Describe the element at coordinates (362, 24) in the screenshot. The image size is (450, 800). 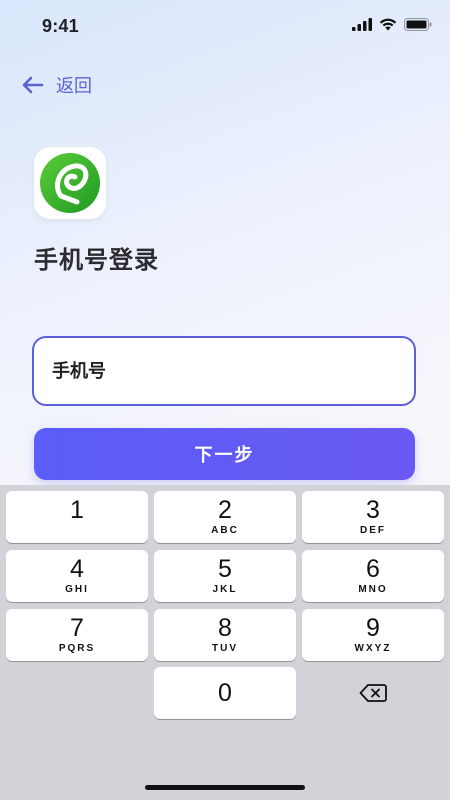
I see `signal-icon` at that location.